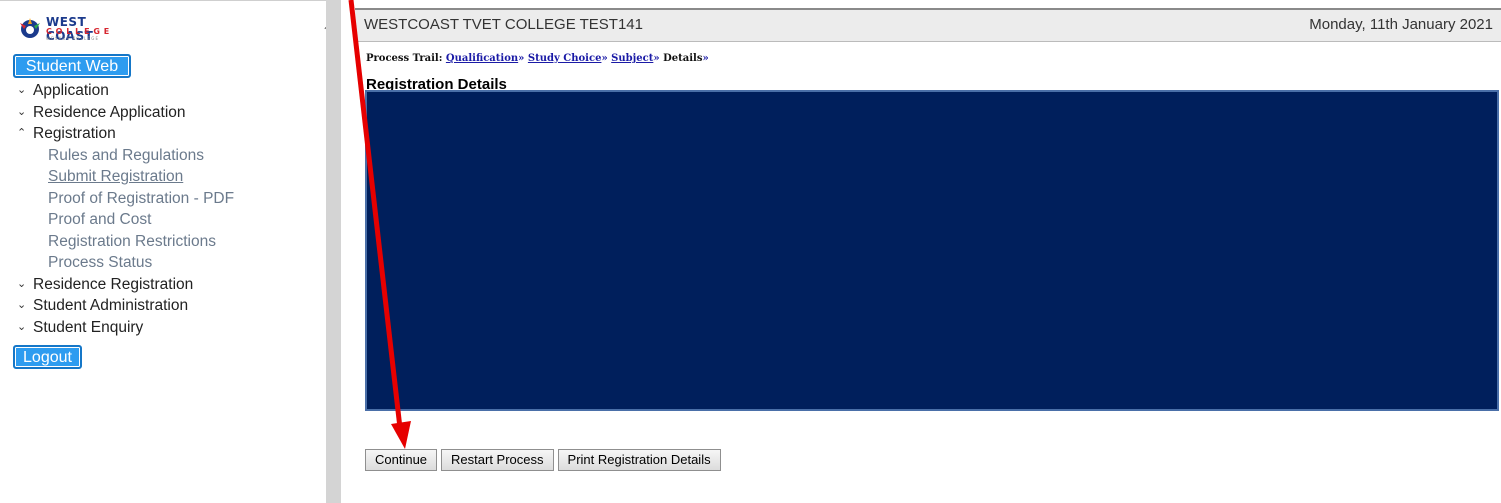 The height and width of the screenshot is (503, 1501). Describe the element at coordinates (333, 251) in the screenshot. I see `sidebar-scrollbar` at that location.